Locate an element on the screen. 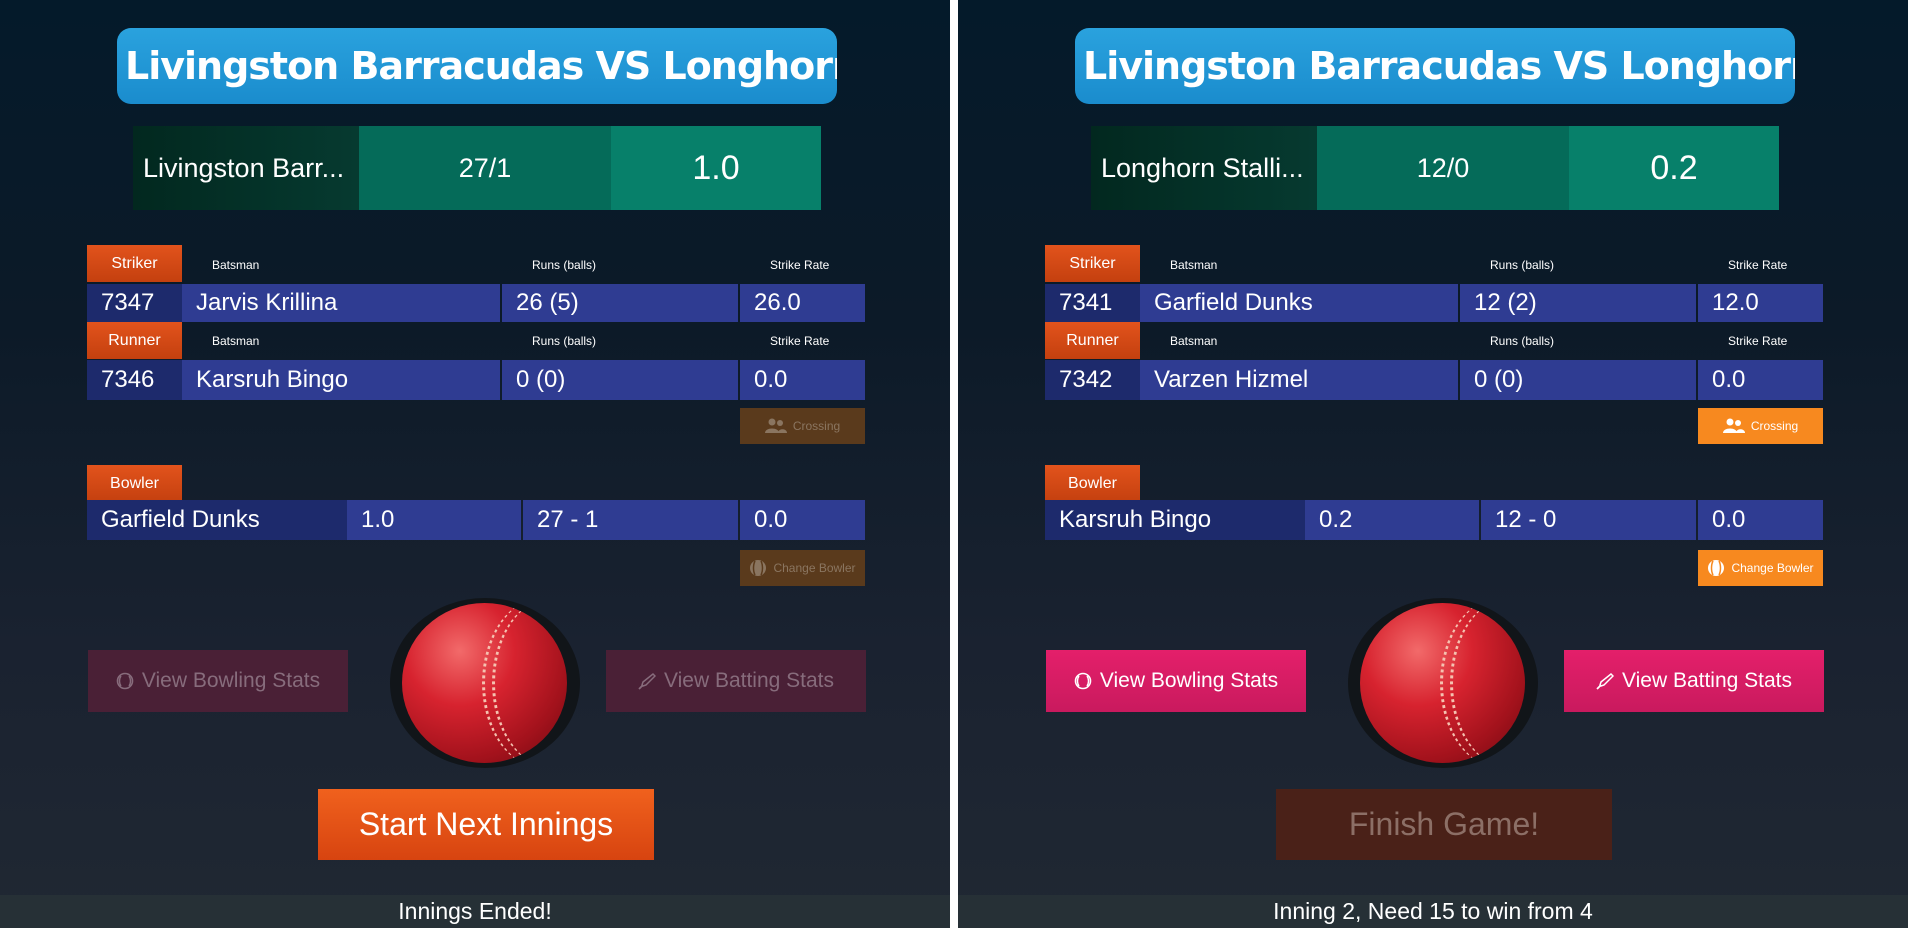 The image size is (1908, 928). striker-strike-rate: 26.0 is located at coordinates (802, 303).